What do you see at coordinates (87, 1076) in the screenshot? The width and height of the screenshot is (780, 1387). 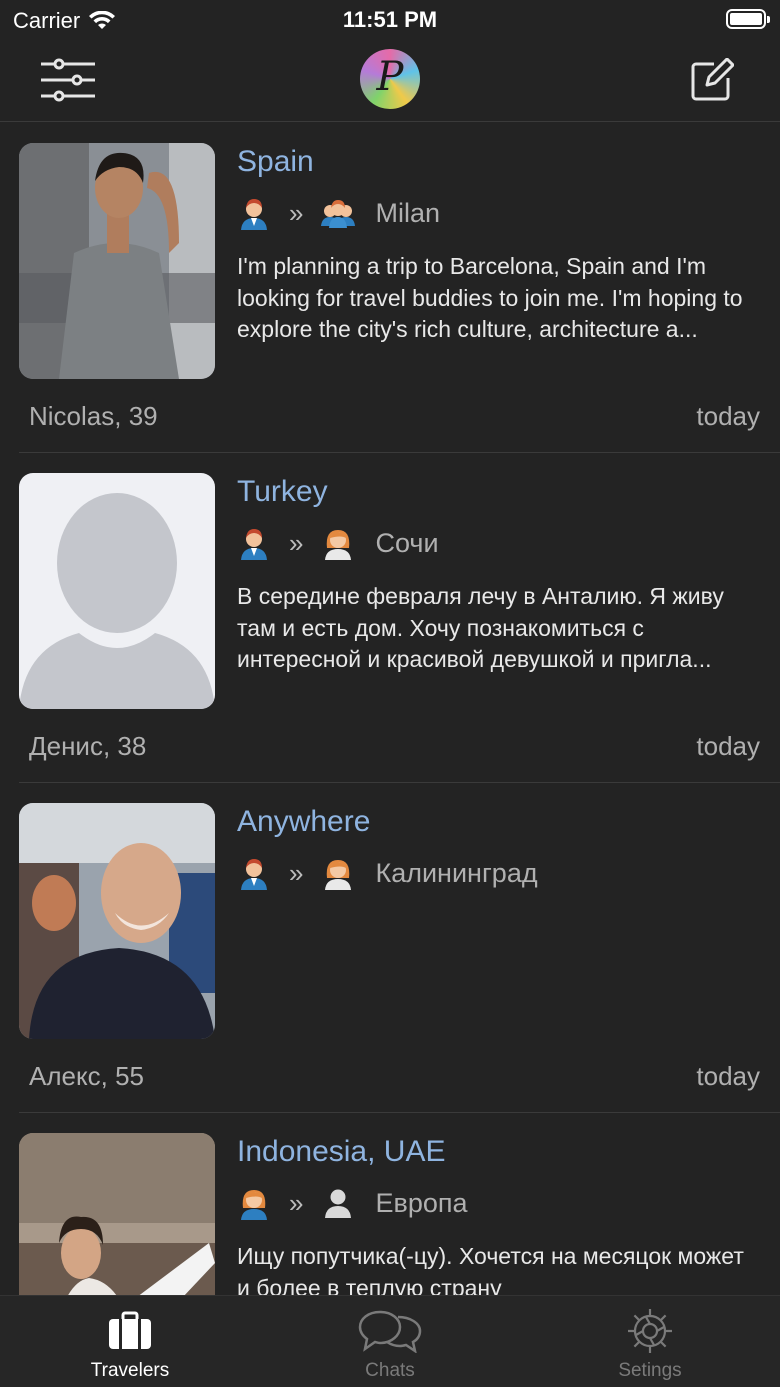 I see `author-name-age: Алекс, 55` at bounding box center [87, 1076].